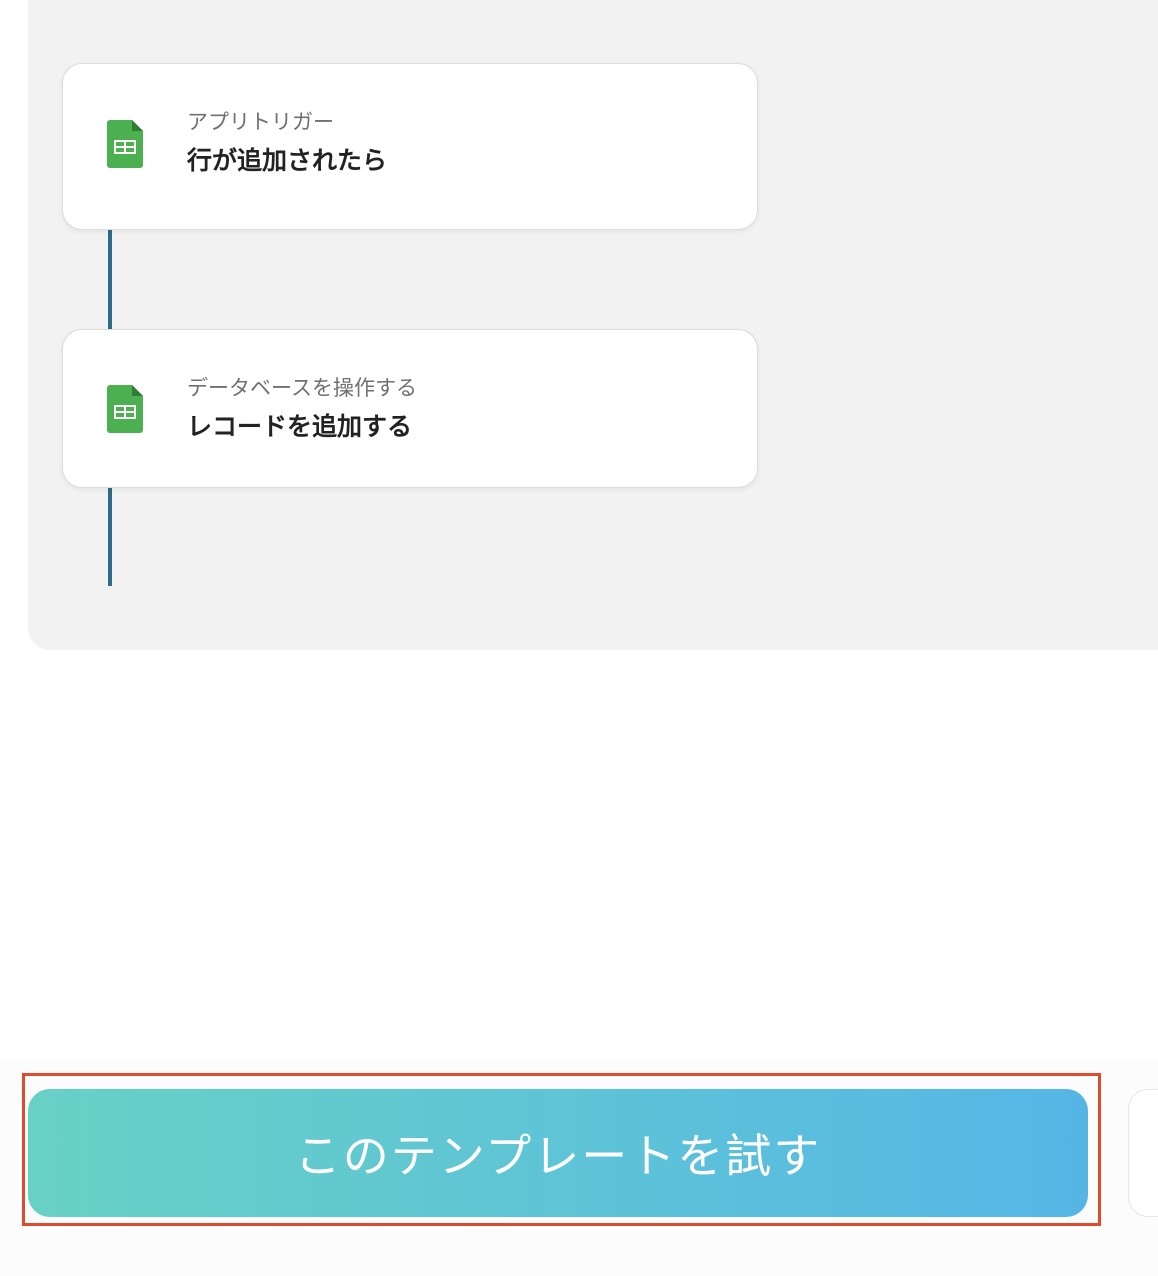 The width and height of the screenshot is (1158, 1276). I want to click on secondary-button-partial, so click(1143, 1153).